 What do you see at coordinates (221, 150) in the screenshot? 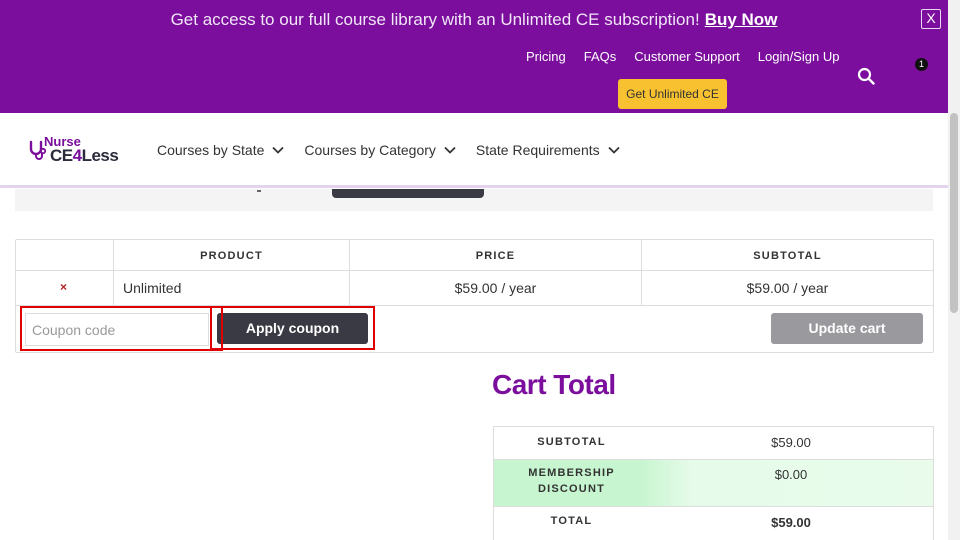
I see `nav-courses-by-state: Courses by State` at bounding box center [221, 150].